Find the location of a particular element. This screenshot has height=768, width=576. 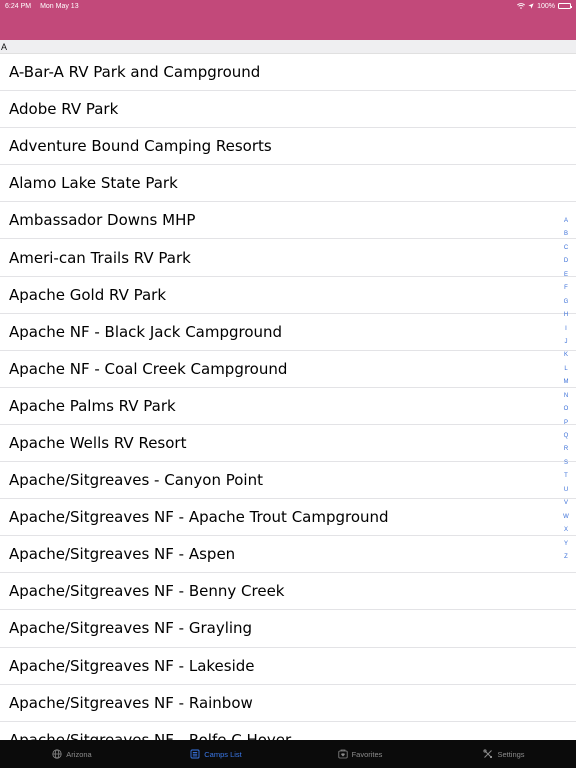

index-letter: M is located at coordinates (566, 382).